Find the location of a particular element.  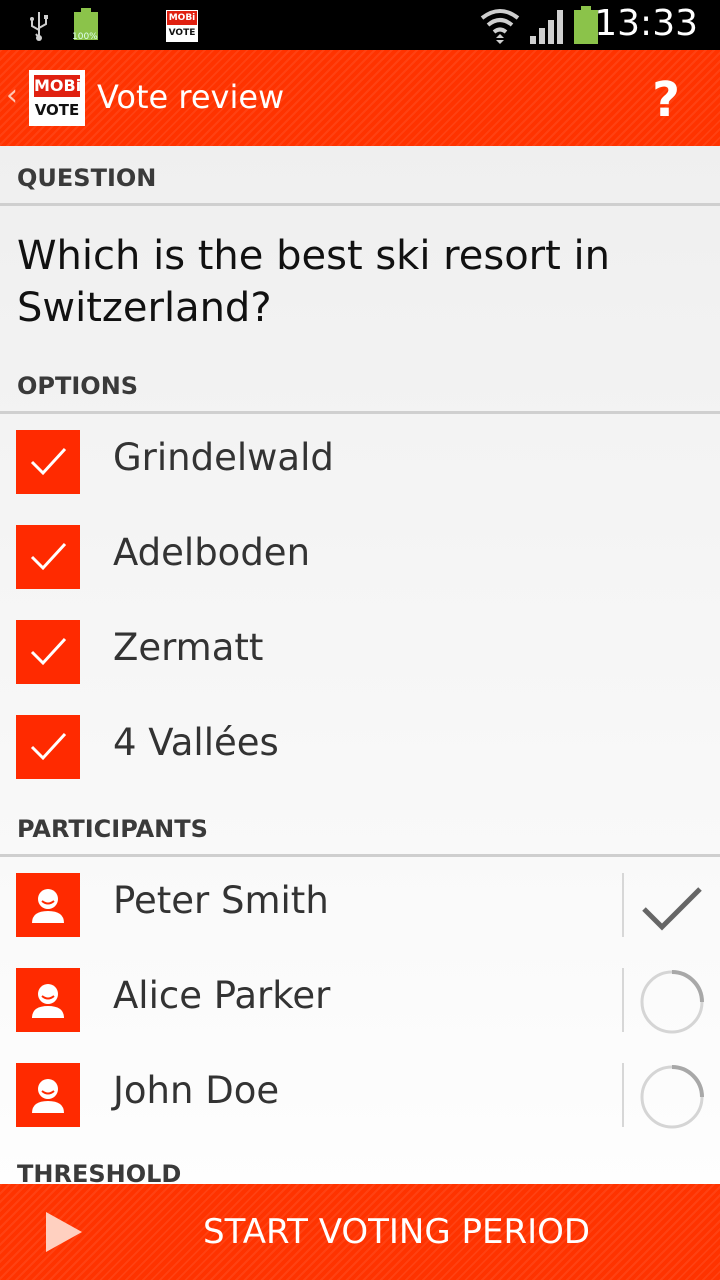

play-icon is located at coordinates (64, 1232).